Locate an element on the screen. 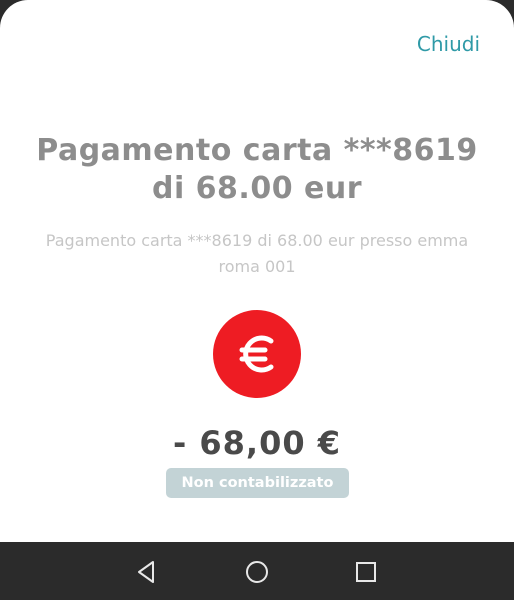 Image resolution: width=514 pixels, height=600 pixels. transaction-amount: - 68,00 € is located at coordinates (257, 443).